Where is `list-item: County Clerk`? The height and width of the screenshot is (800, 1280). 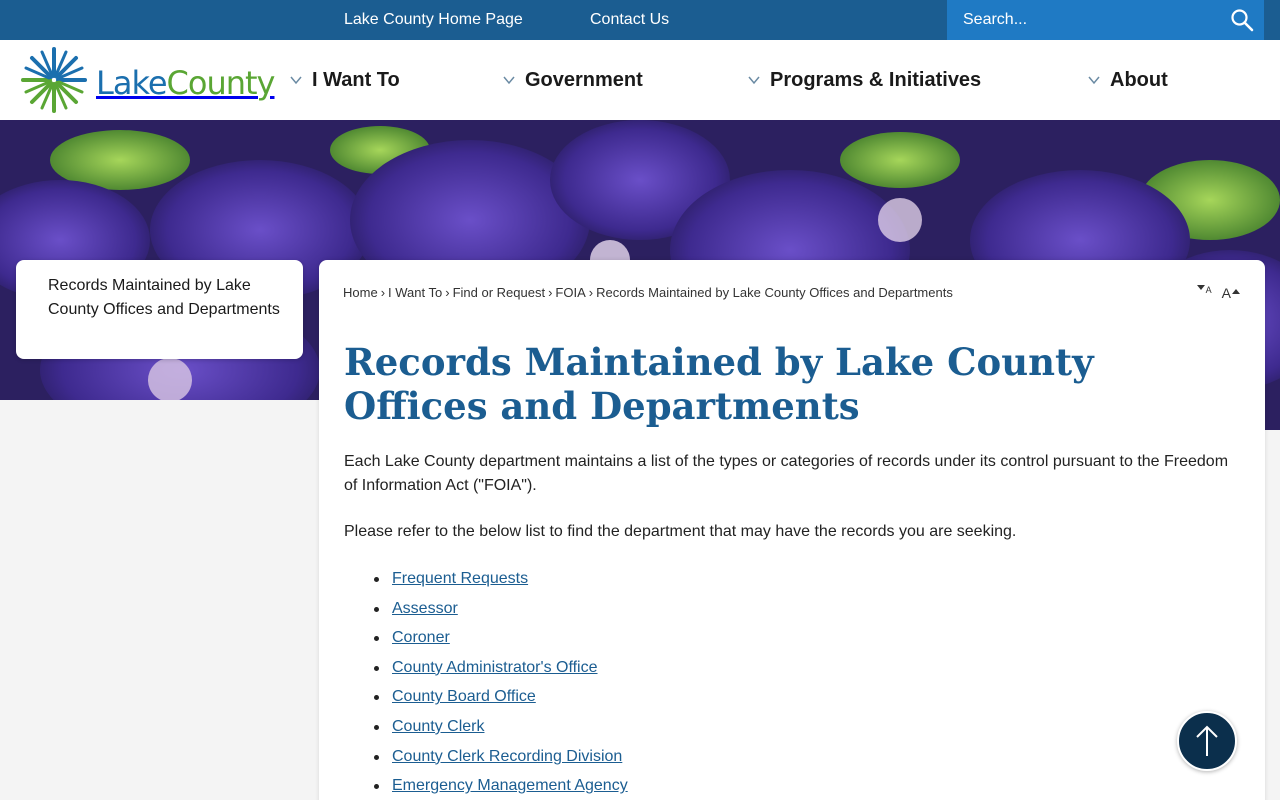 list-item: County Clerk is located at coordinates (501, 730).